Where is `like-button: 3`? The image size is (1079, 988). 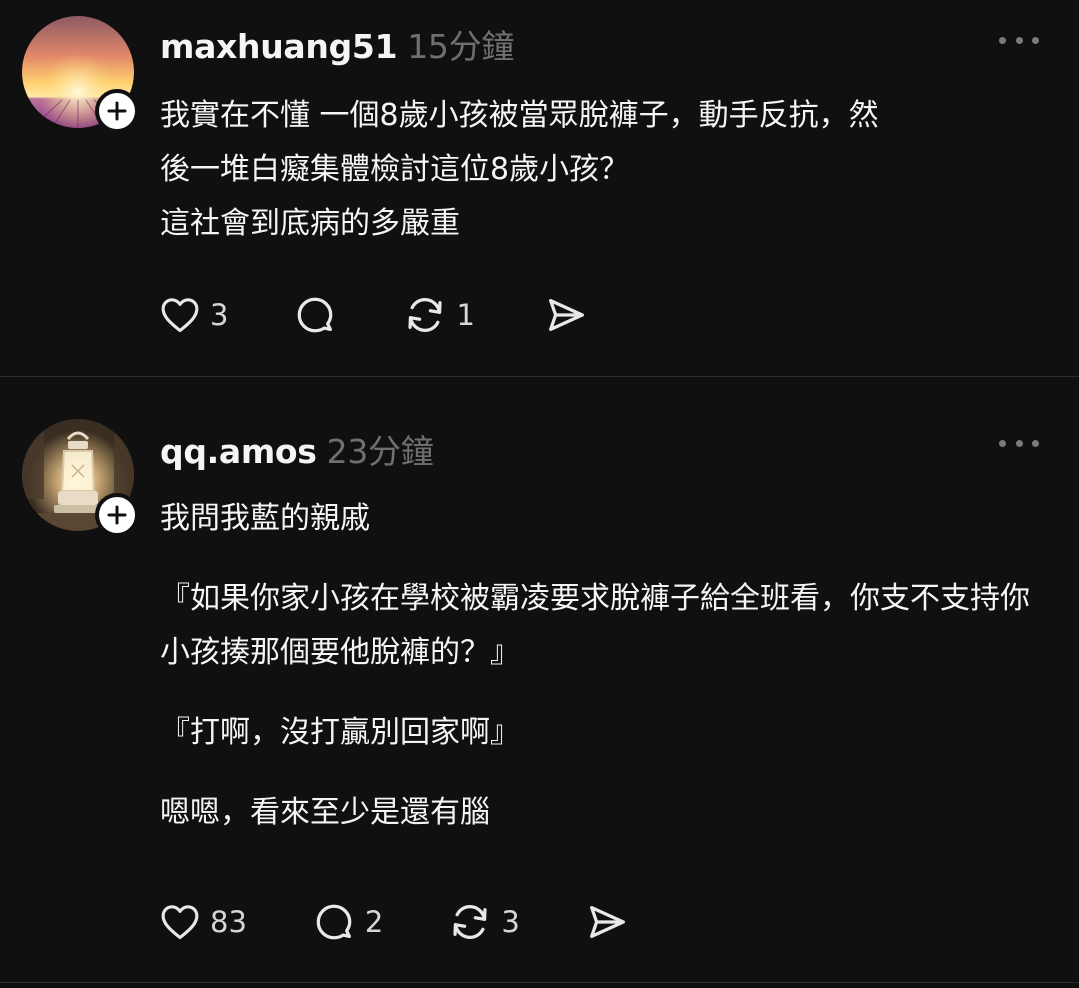
like-button: 3 is located at coordinates (193, 315).